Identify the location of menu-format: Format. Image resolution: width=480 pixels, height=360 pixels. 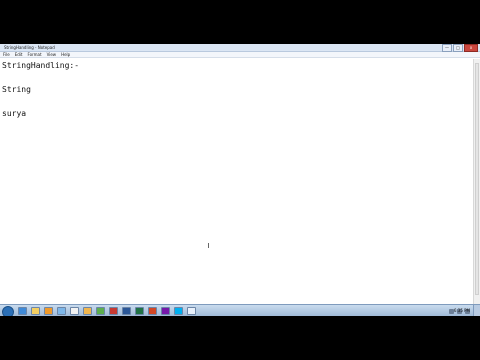
(34, 54).